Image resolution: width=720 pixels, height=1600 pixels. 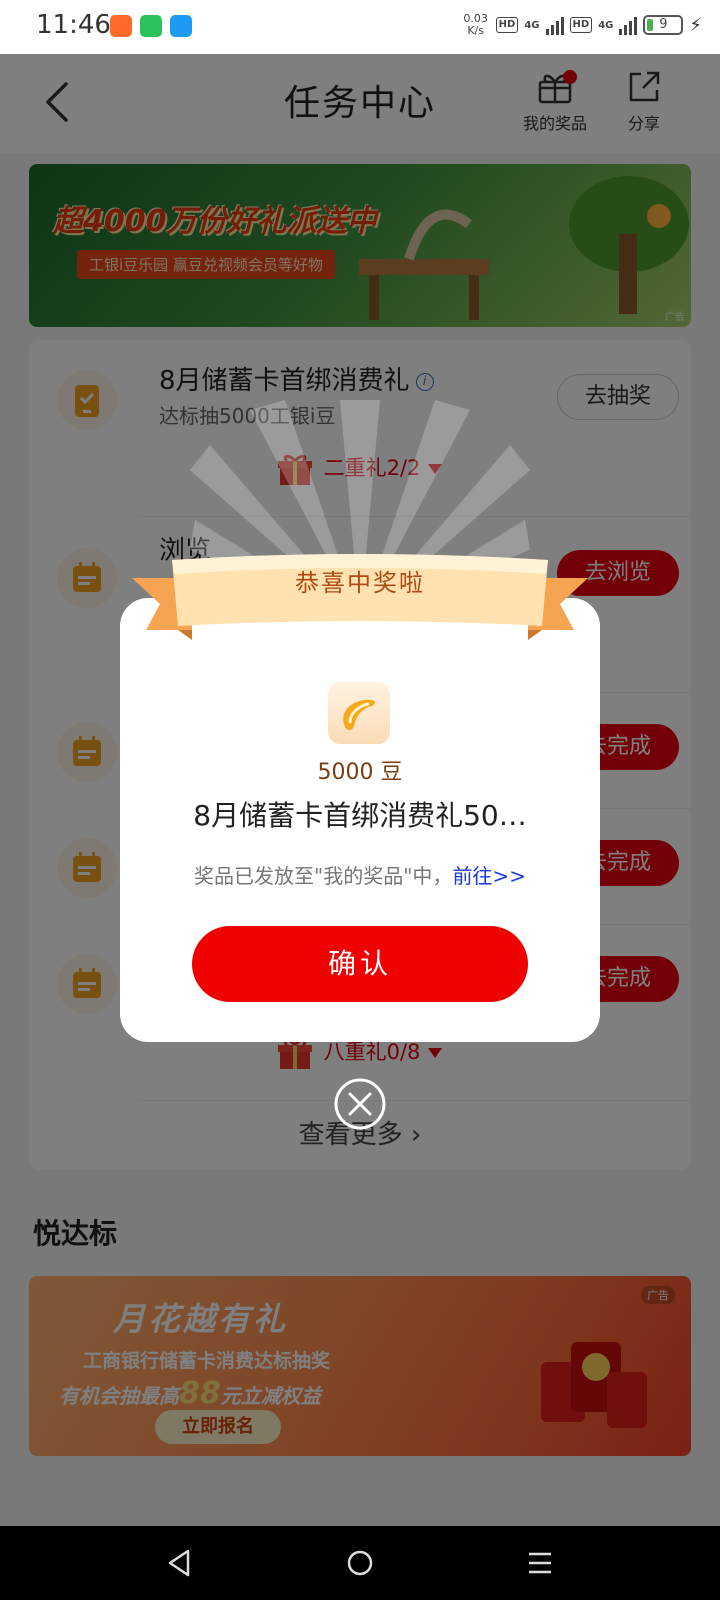 I want to click on bean-icon-box, so click(x=359, y=713).